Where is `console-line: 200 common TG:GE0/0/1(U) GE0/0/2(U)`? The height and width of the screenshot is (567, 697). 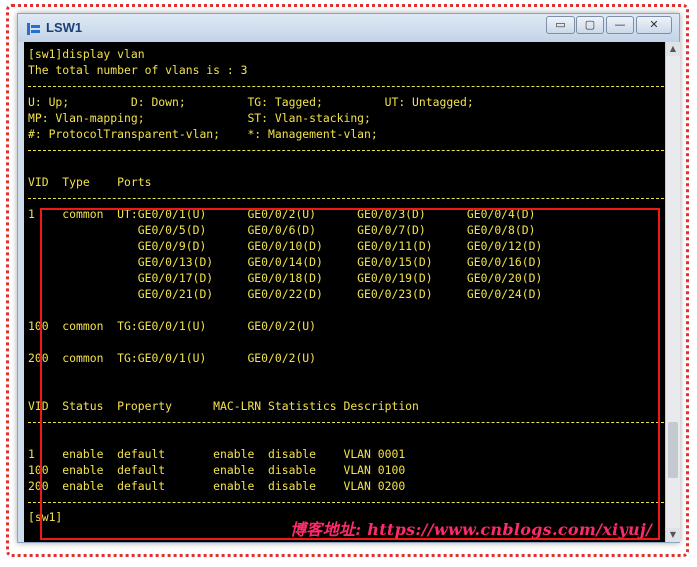 console-line: 200 common TG:GE0/0/1(U) GE0/0/2(U) is located at coordinates (172, 358).